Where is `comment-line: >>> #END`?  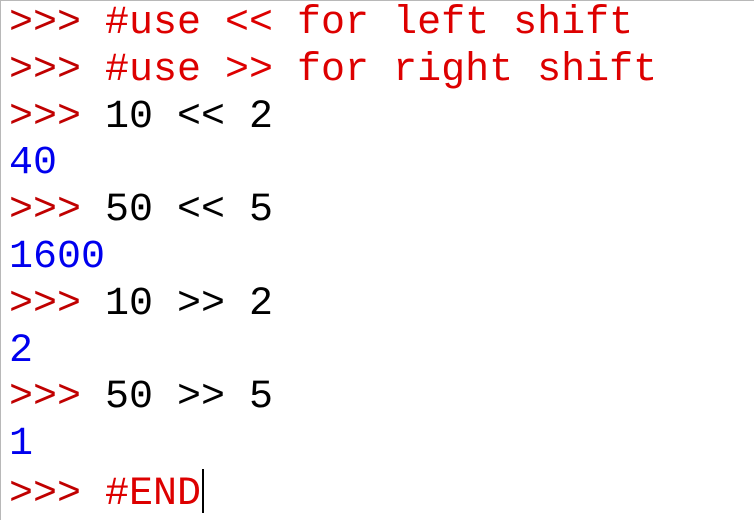 comment-line: >>> #END is located at coordinates (333, 492).